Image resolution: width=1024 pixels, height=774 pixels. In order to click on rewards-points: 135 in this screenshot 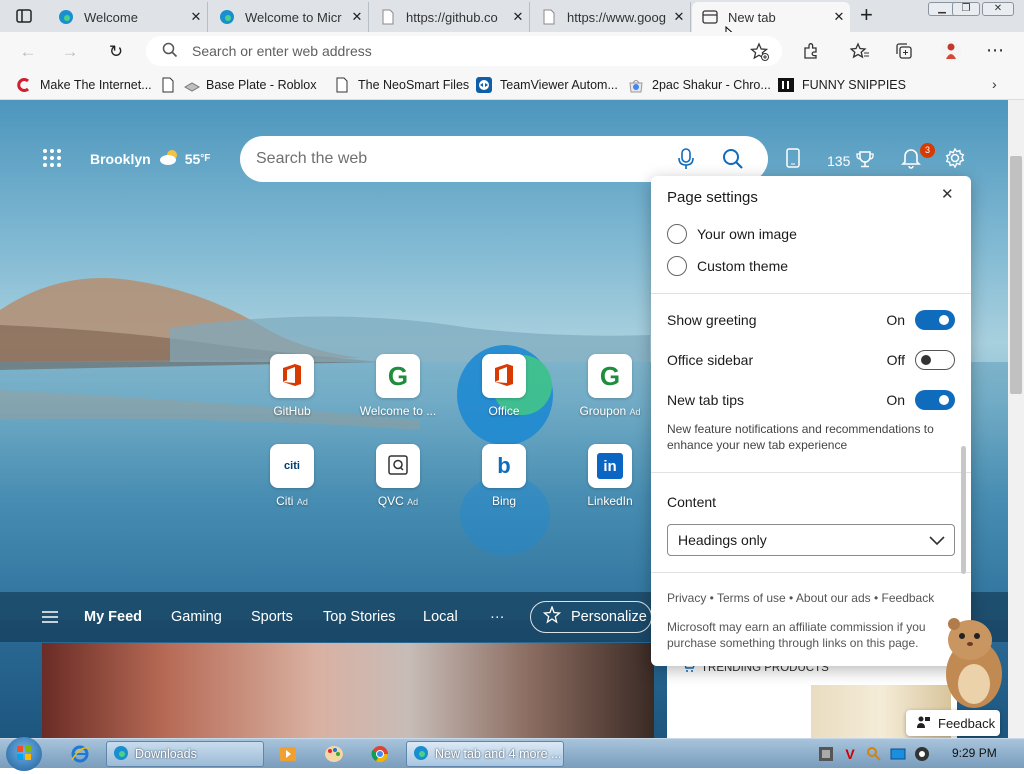, I will do `click(851, 160)`.